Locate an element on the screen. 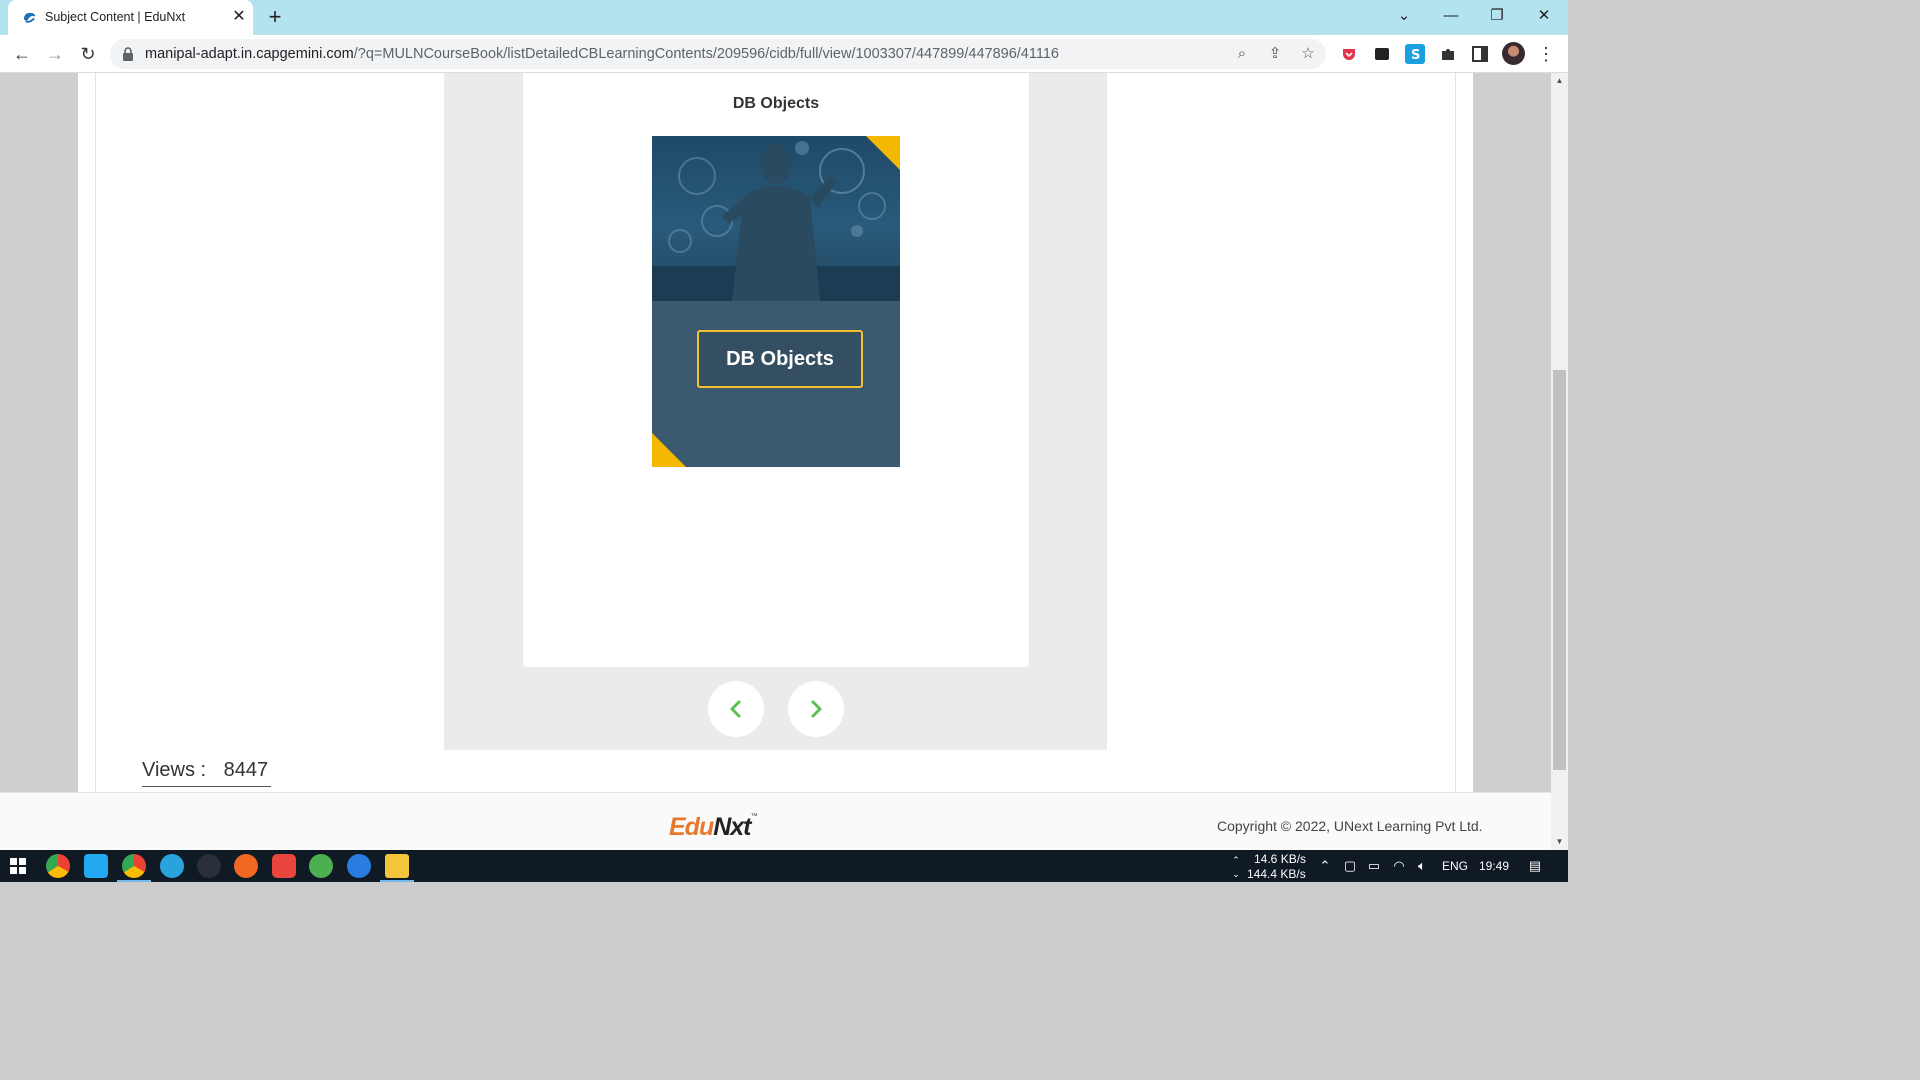 The height and width of the screenshot is (1080, 1920). windows-start-icon is located at coordinates (18, 866).